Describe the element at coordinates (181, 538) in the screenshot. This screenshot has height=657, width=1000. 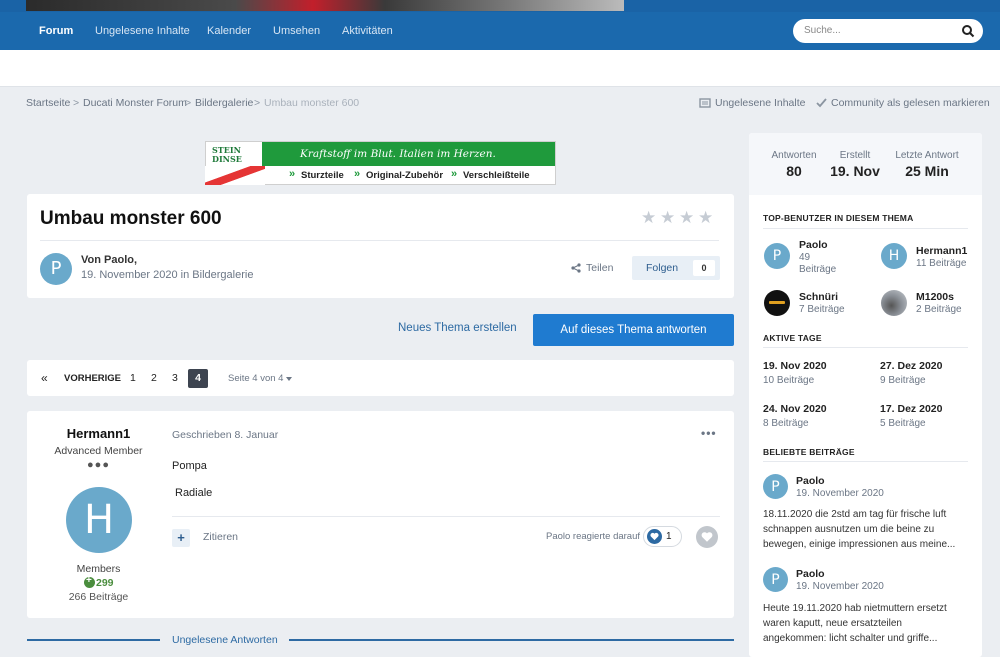
I see `multiquote-button: +` at that location.